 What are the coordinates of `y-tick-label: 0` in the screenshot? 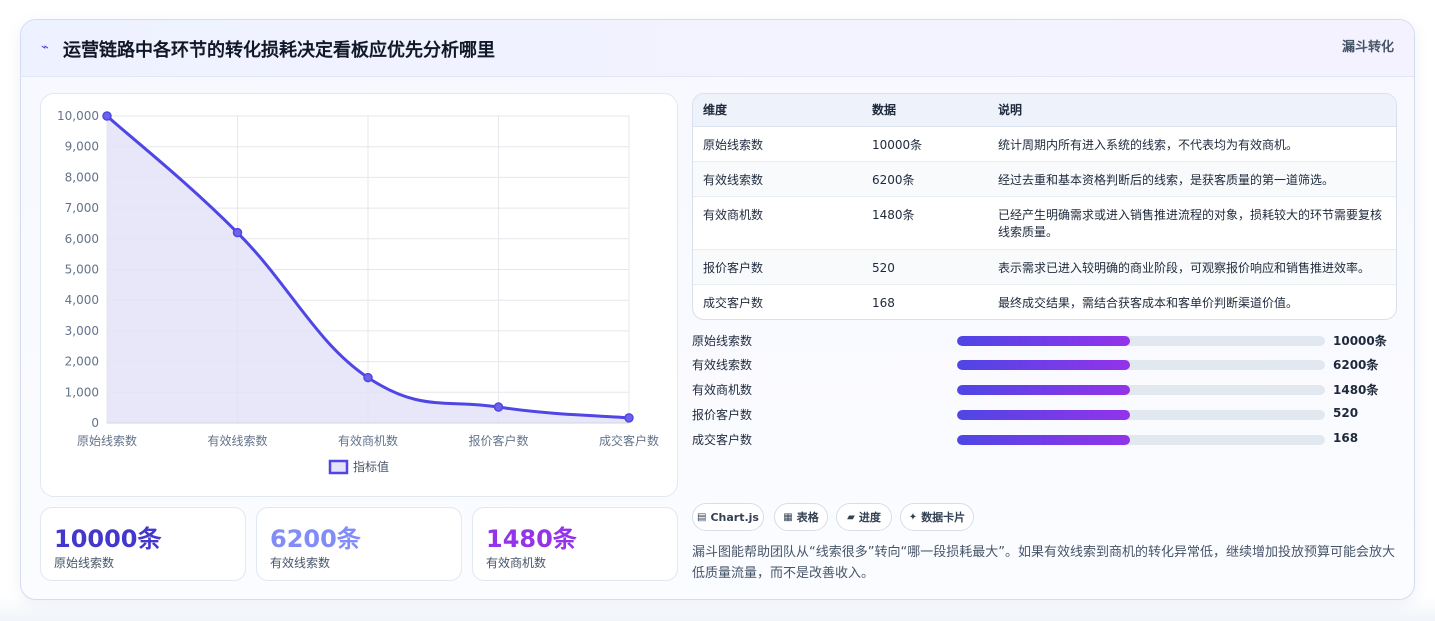 It's located at (95, 423).